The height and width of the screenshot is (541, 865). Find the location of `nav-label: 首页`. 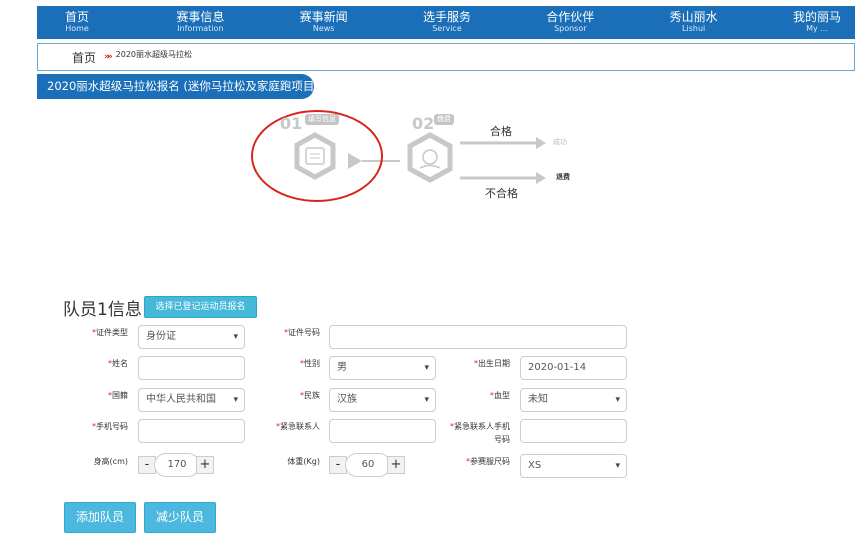

nav-label: 首页 is located at coordinates (76, 17).